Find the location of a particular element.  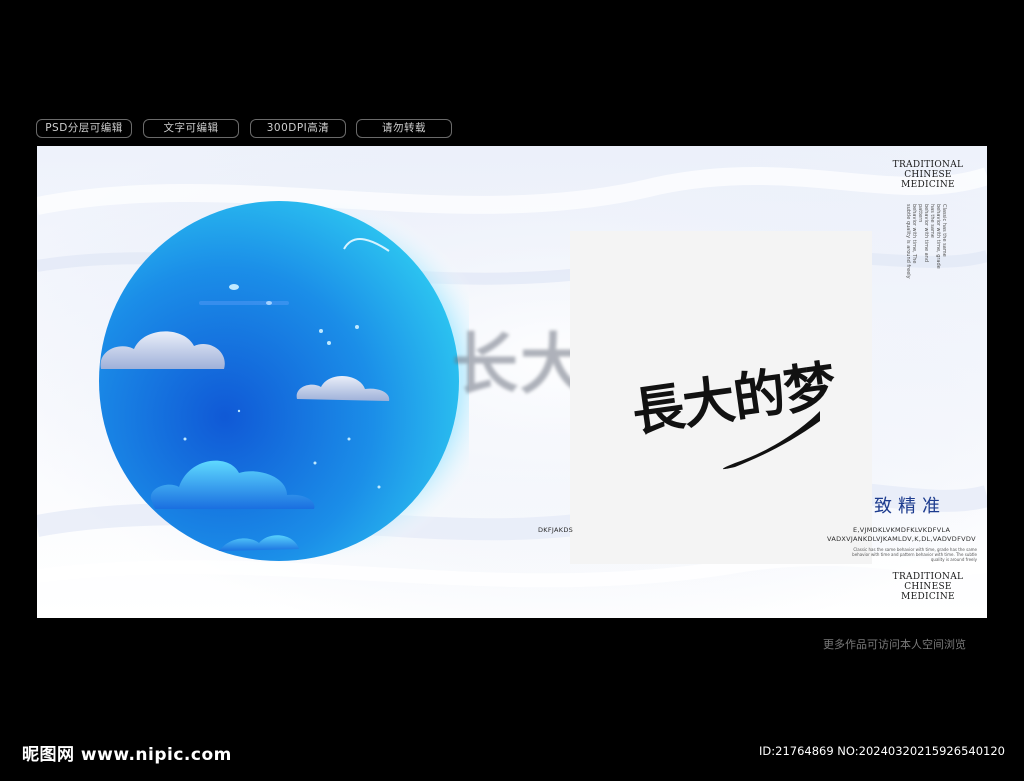

tcm-heading-bottom: TRADITIONAL CHINESE MEDICINE is located at coordinates (928, 587).